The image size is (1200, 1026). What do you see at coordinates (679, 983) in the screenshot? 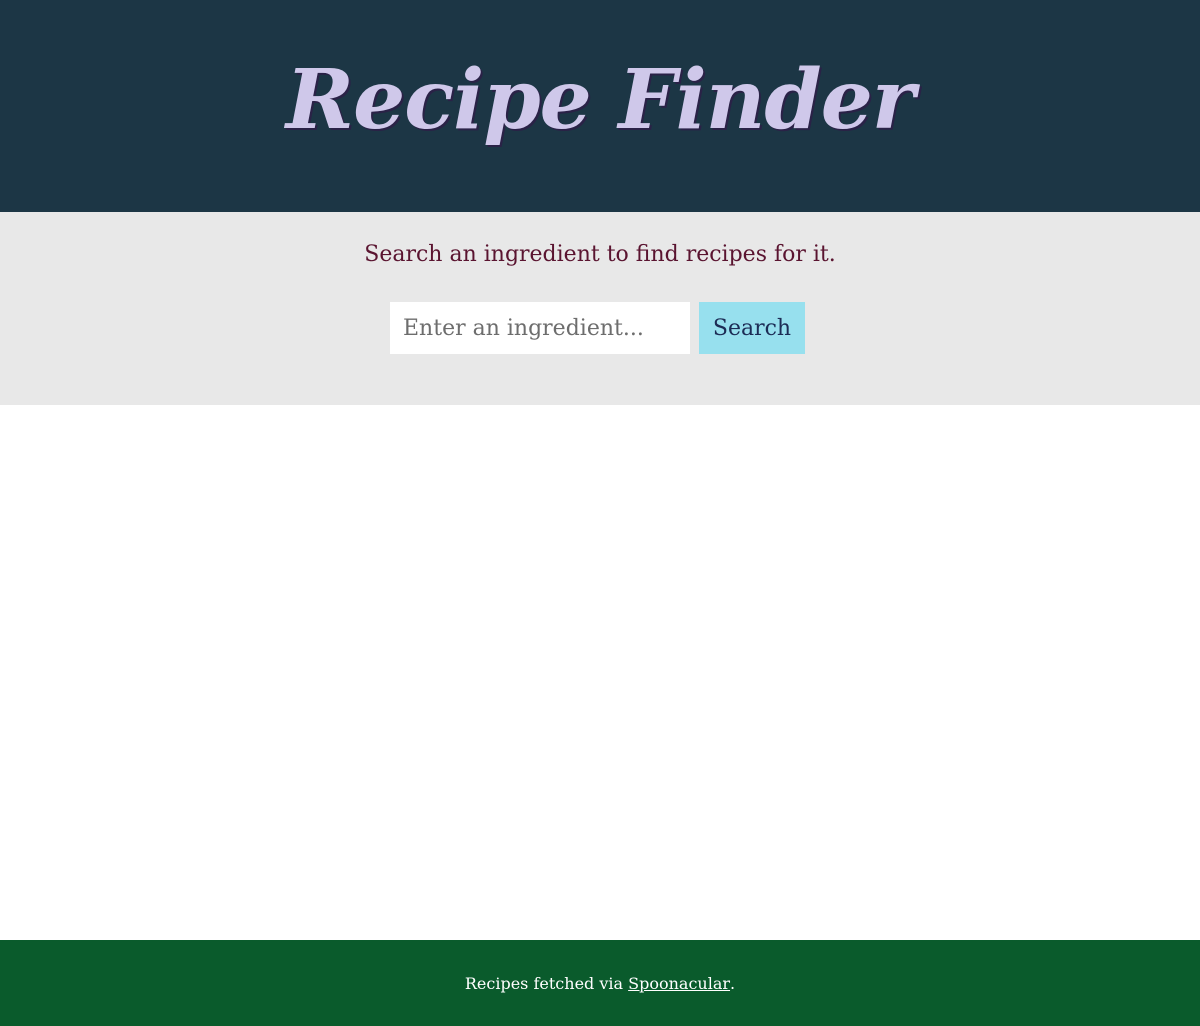
I see `spoonacular-link: Spoonacular` at bounding box center [679, 983].